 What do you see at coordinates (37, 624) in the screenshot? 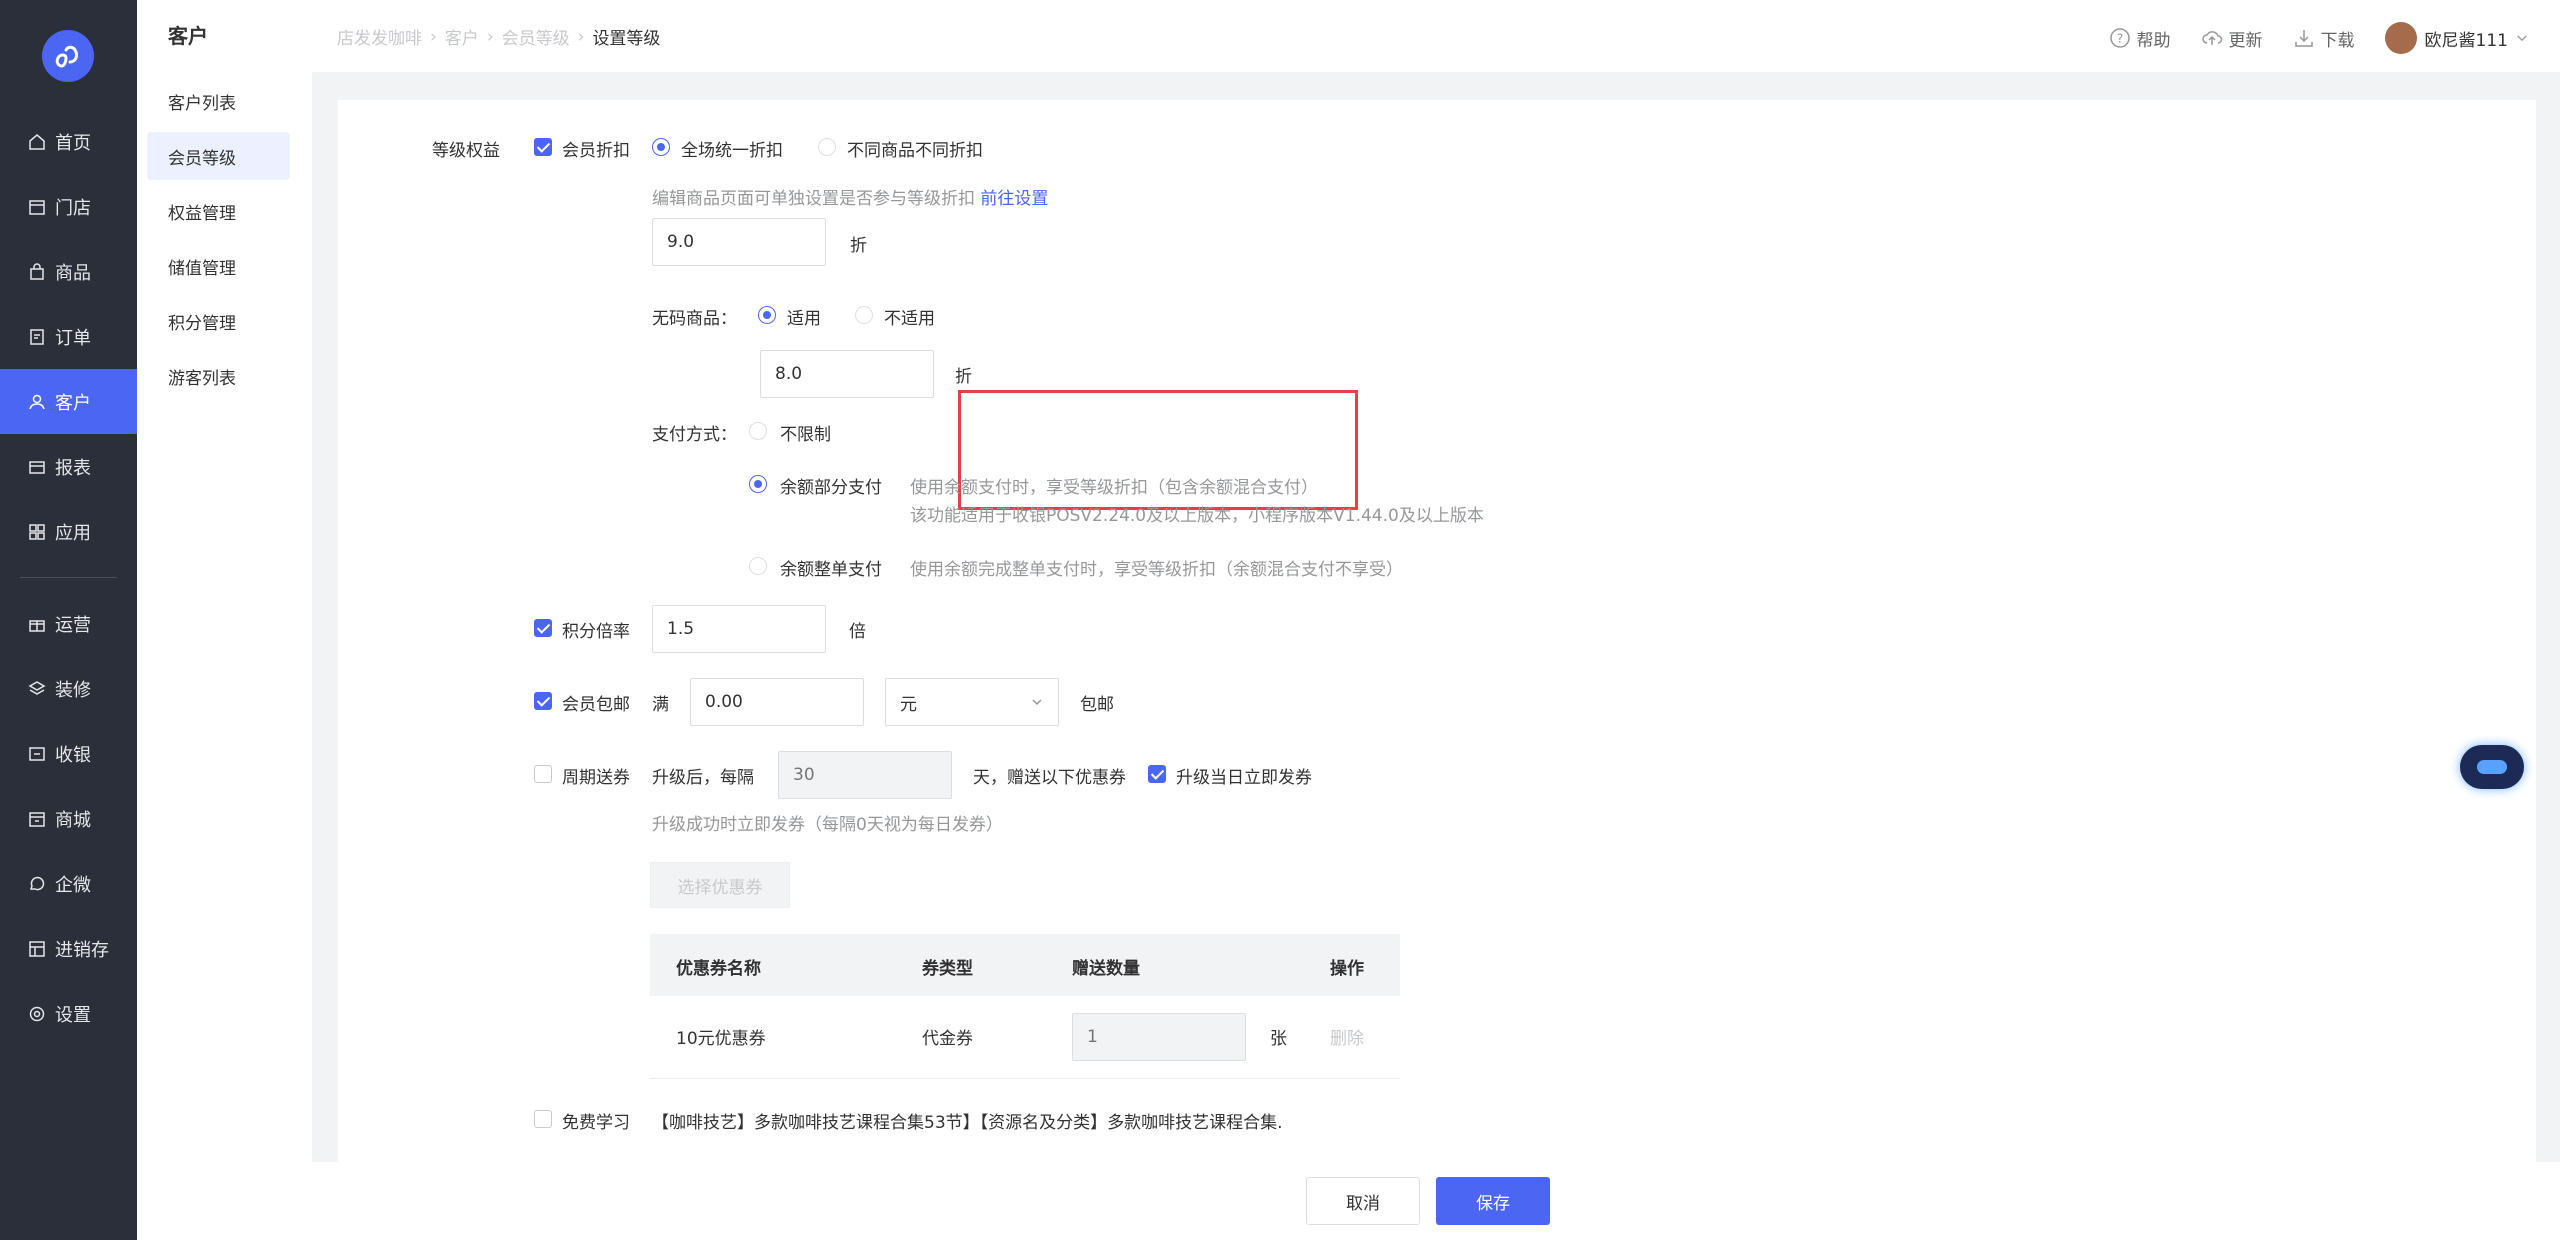
I see `gift-icon` at bounding box center [37, 624].